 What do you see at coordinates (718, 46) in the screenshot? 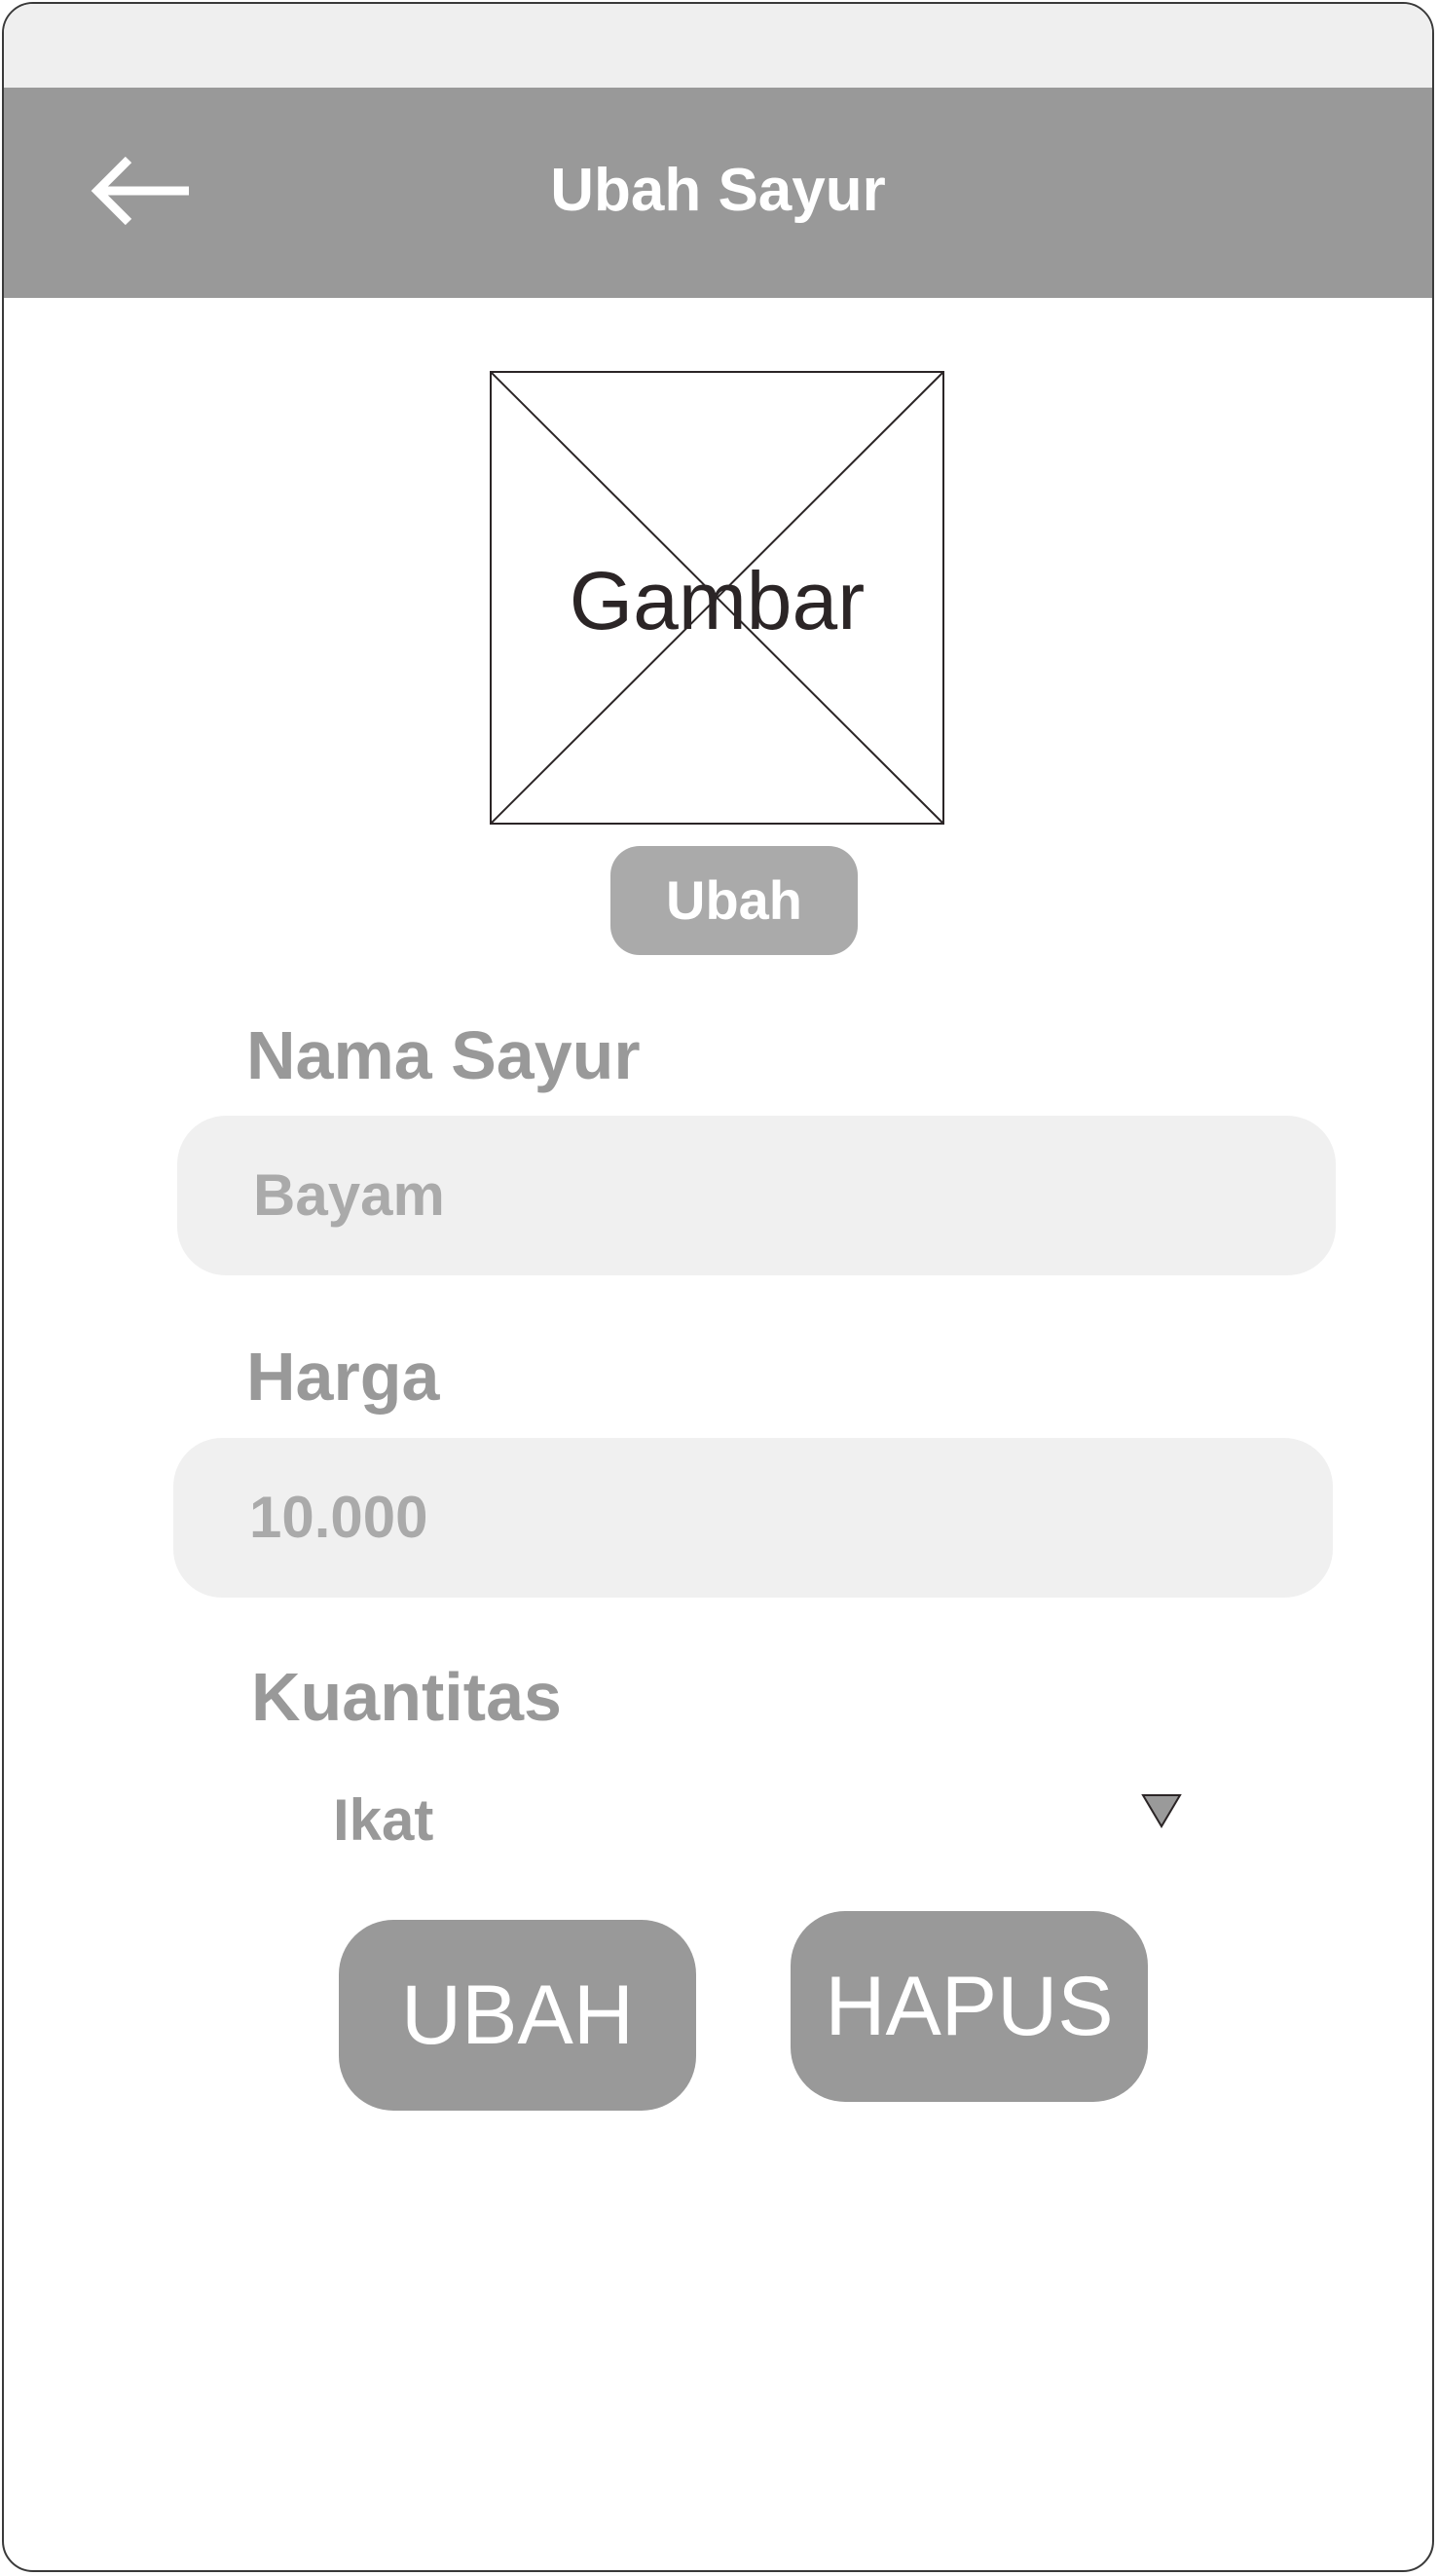
I see `status-bar` at bounding box center [718, 46].